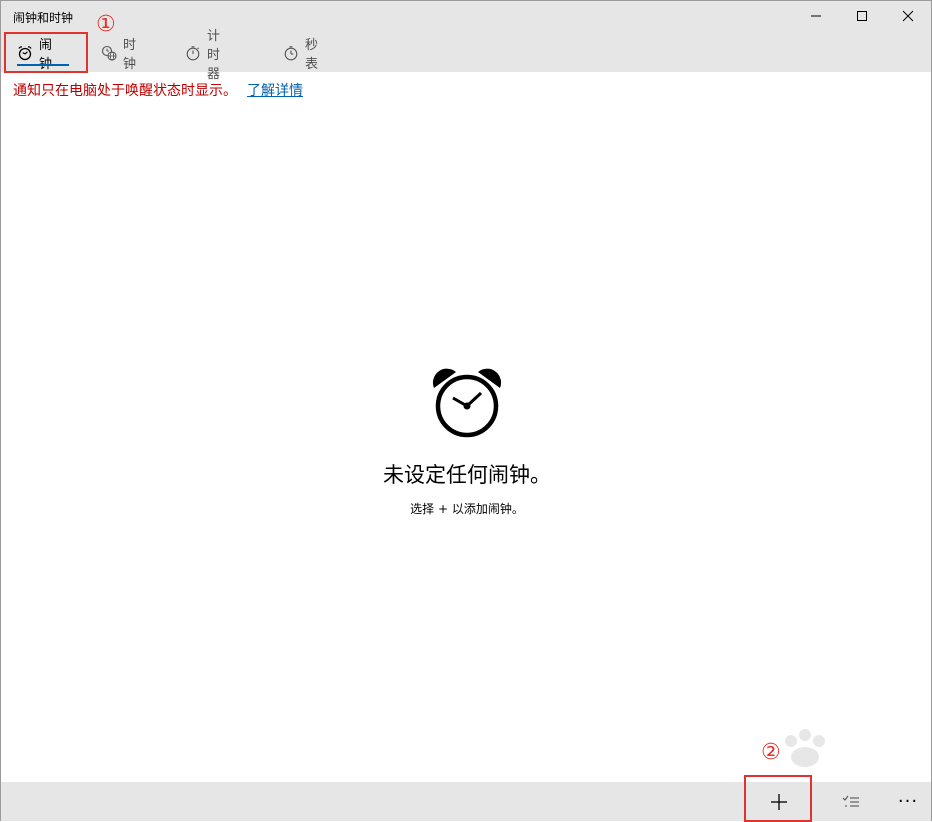  What do you see at coordinates (125, 91) in the screenshot?
I see `notice-text: 通知只在电脑处于唤醒状态时显示。` at bounding box center [125, 91].